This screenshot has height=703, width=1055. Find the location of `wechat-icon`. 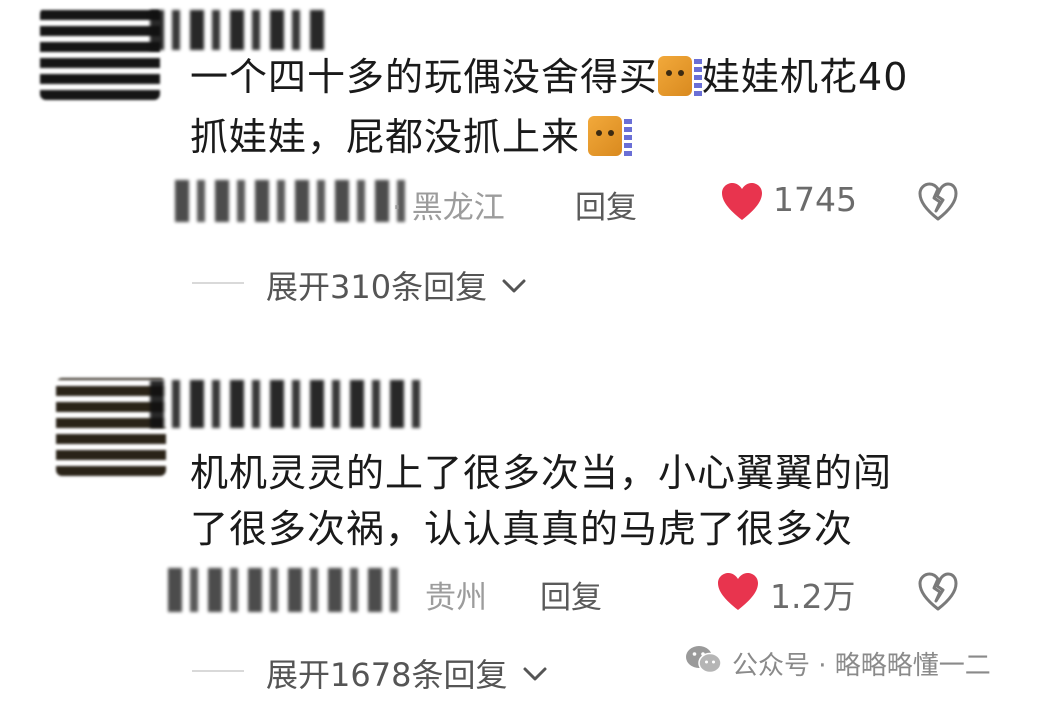

wechat-icon is located at coordinates (704, 660).